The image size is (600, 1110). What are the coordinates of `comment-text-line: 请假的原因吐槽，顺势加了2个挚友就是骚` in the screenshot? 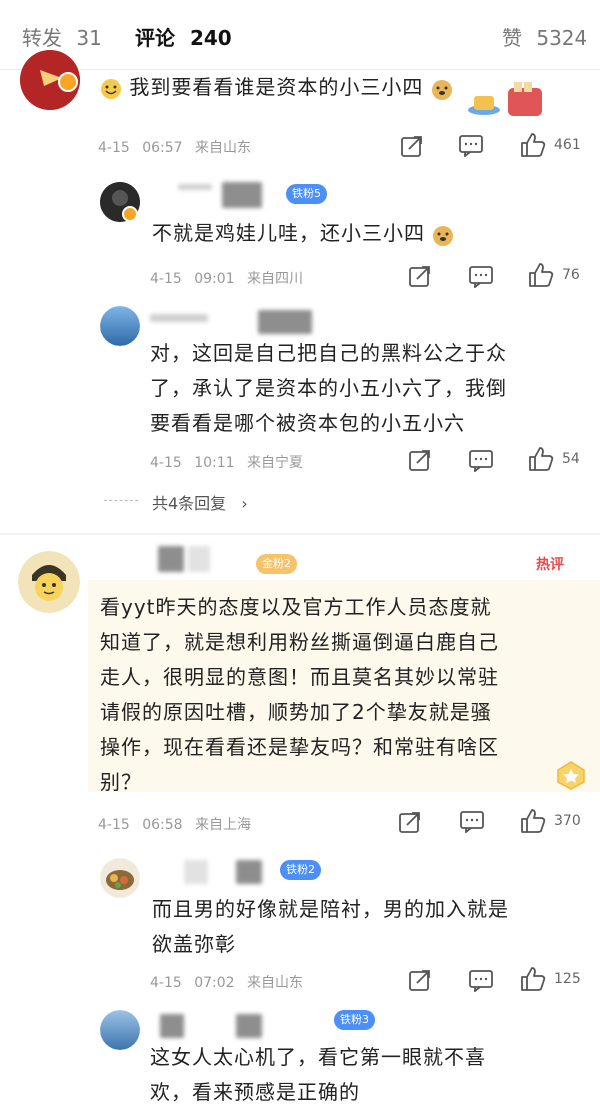 It's located at (296, 712).